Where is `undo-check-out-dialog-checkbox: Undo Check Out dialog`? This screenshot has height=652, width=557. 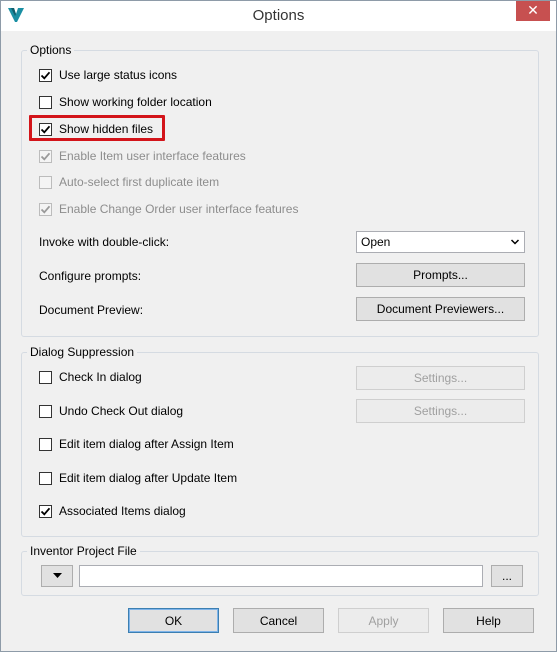 undo-check-out-dialog-checkbox: Undo Check Out dialog is located at coordinates (111, 411).